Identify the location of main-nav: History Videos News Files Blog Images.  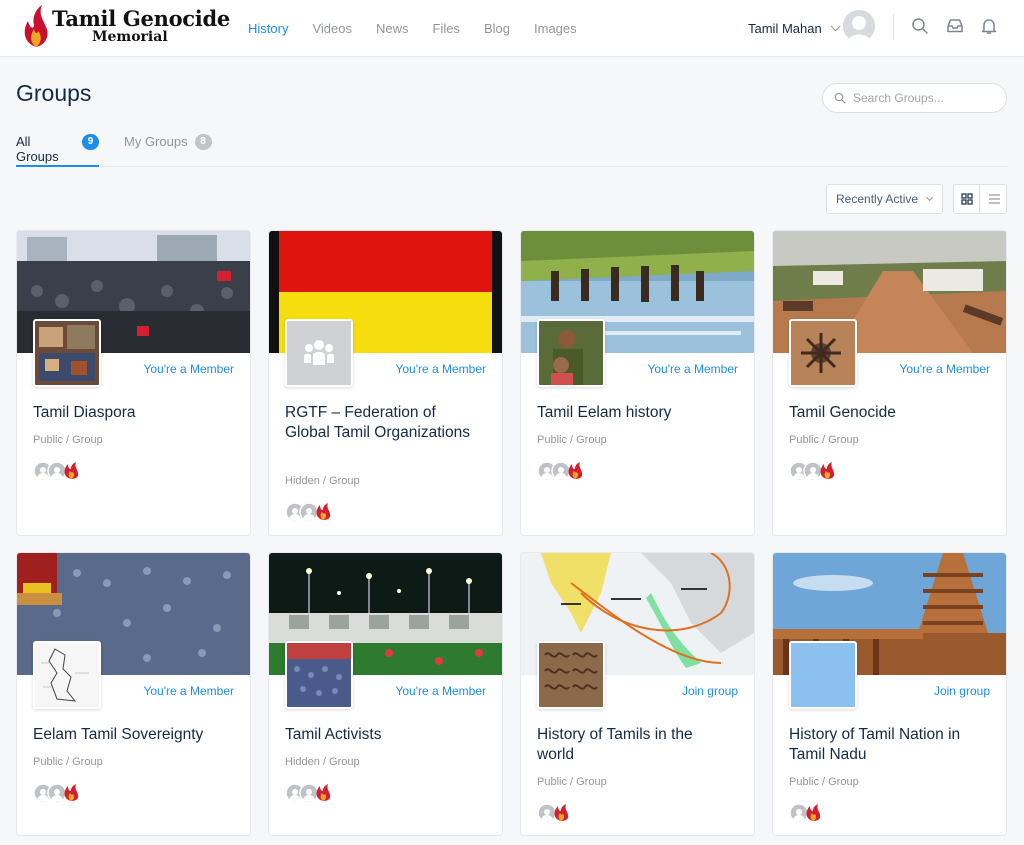
(424, 28).